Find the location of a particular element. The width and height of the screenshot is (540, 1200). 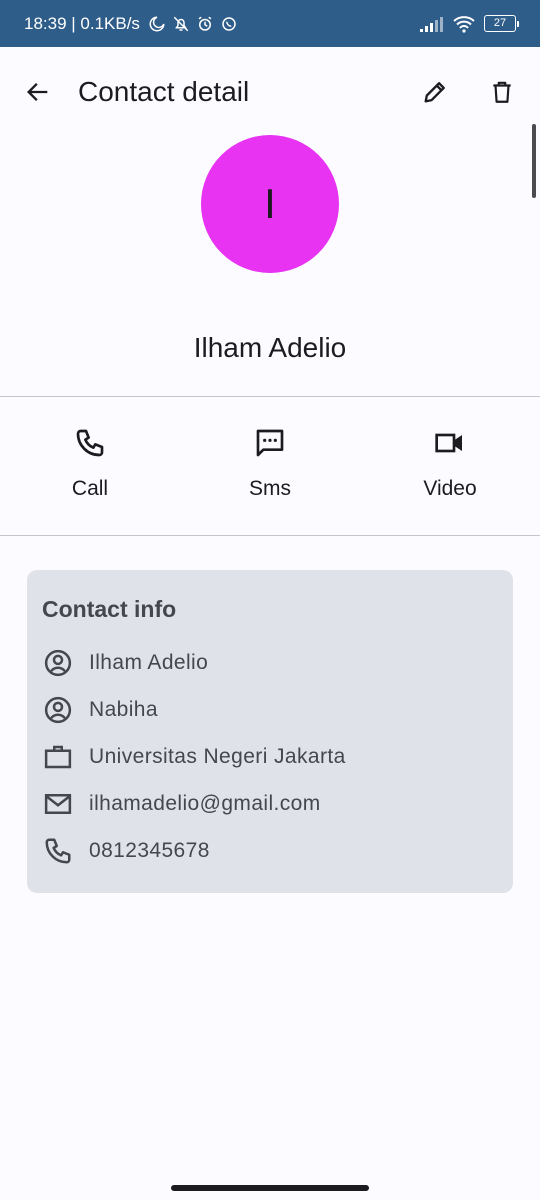

briefcase-icon is located at coordinates (58, 757).